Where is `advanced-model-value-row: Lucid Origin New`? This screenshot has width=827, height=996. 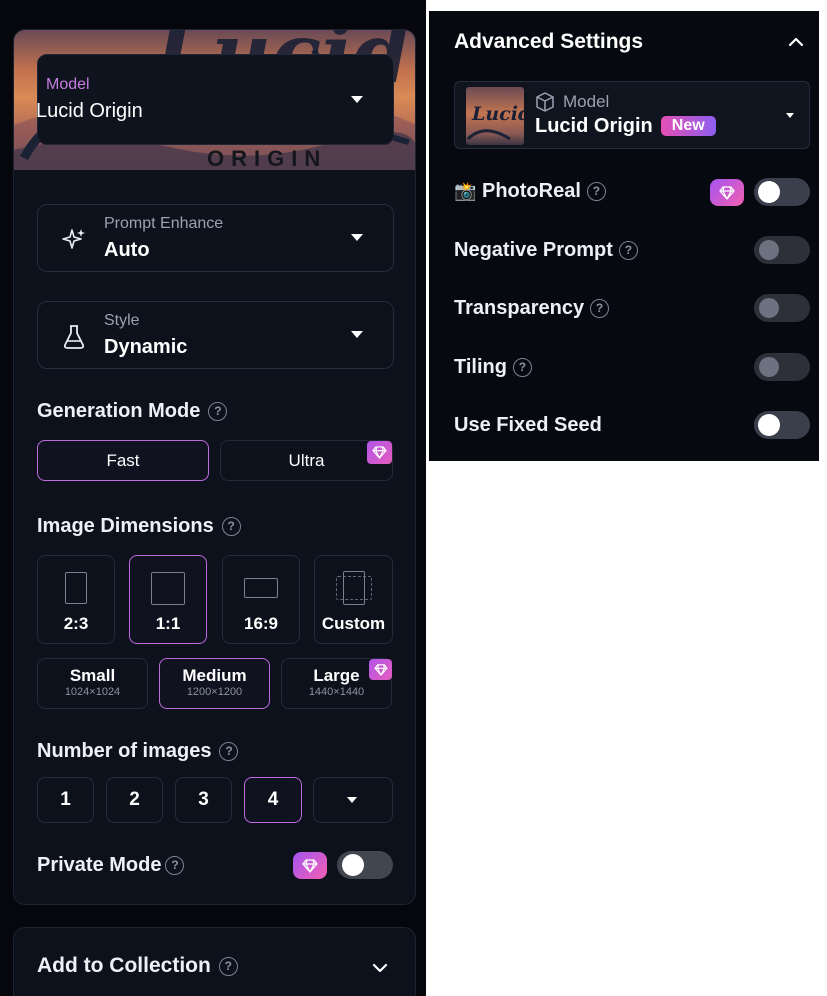 advanced-model-value-row: Lucid Origin New is located at coordinates (625, 126).